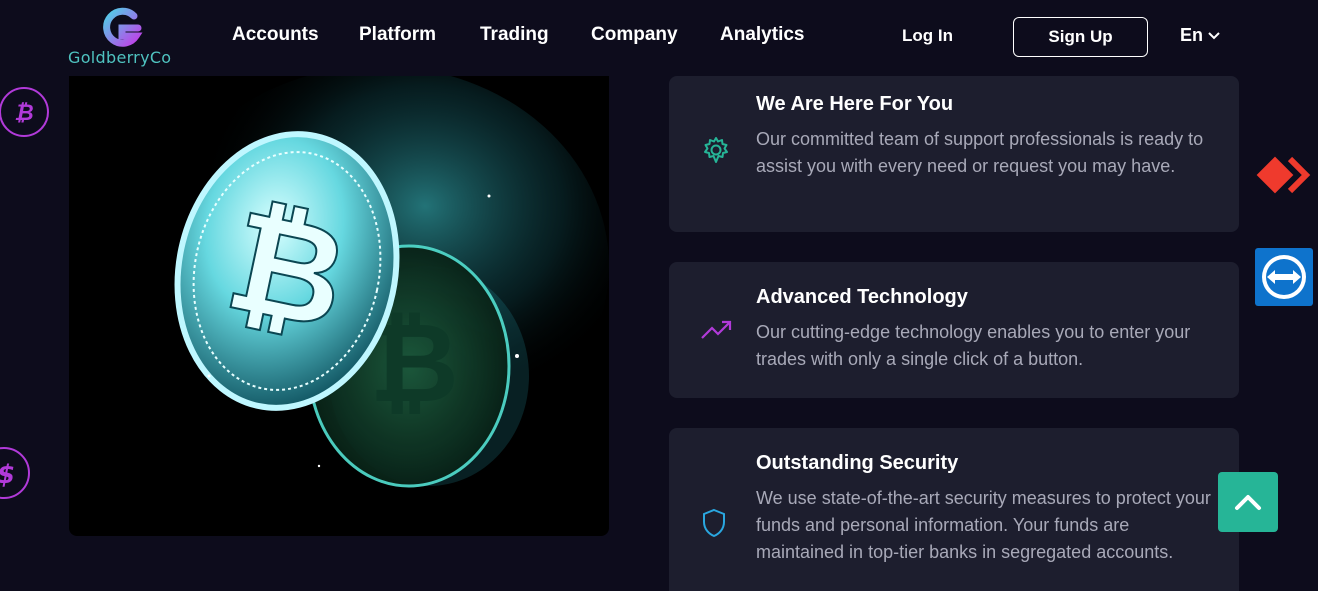 Image resolution: width=1318 pixels, height=591 pixels. Describe the element at coordinates (716, 152) in the screenshot. I see `gear-icon` at that location.